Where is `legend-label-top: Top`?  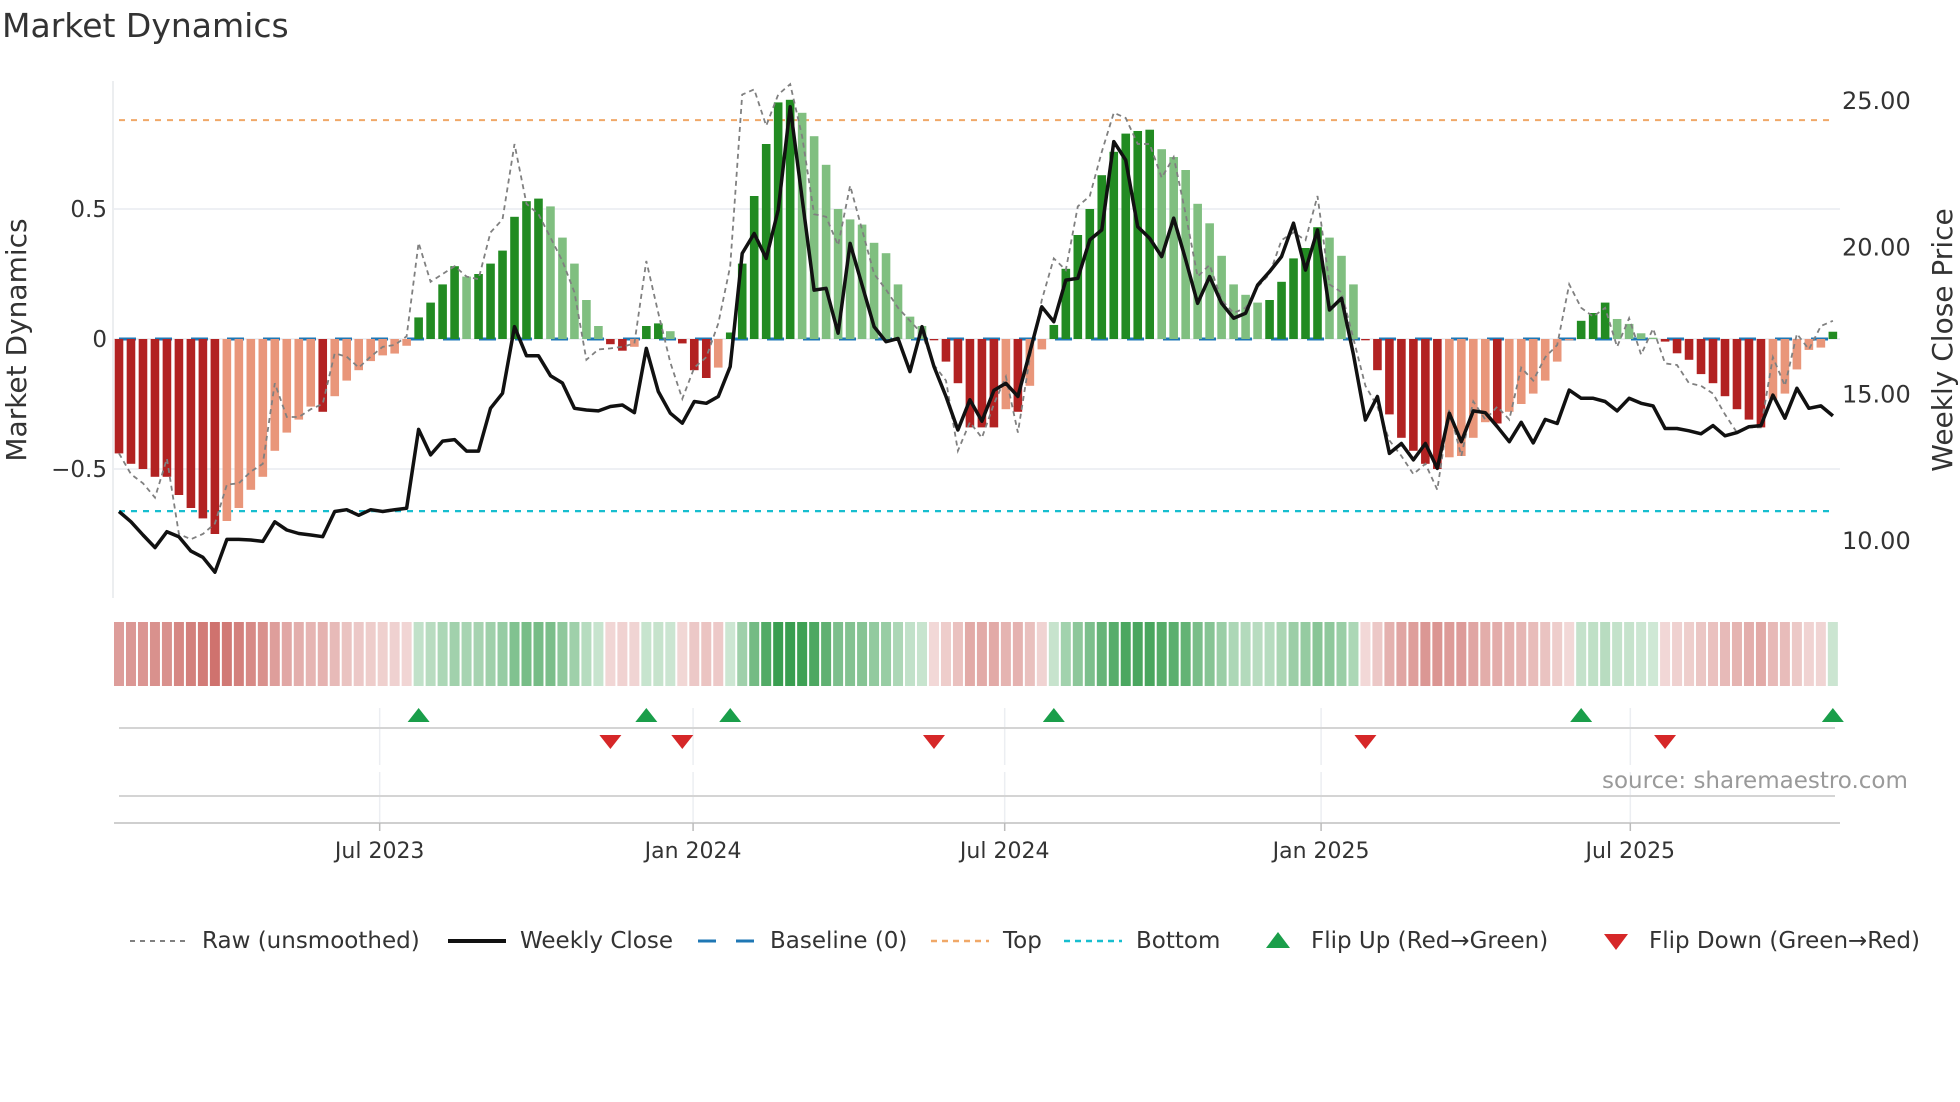 legend-label-top: Top is located at coordinates (1022, 941).